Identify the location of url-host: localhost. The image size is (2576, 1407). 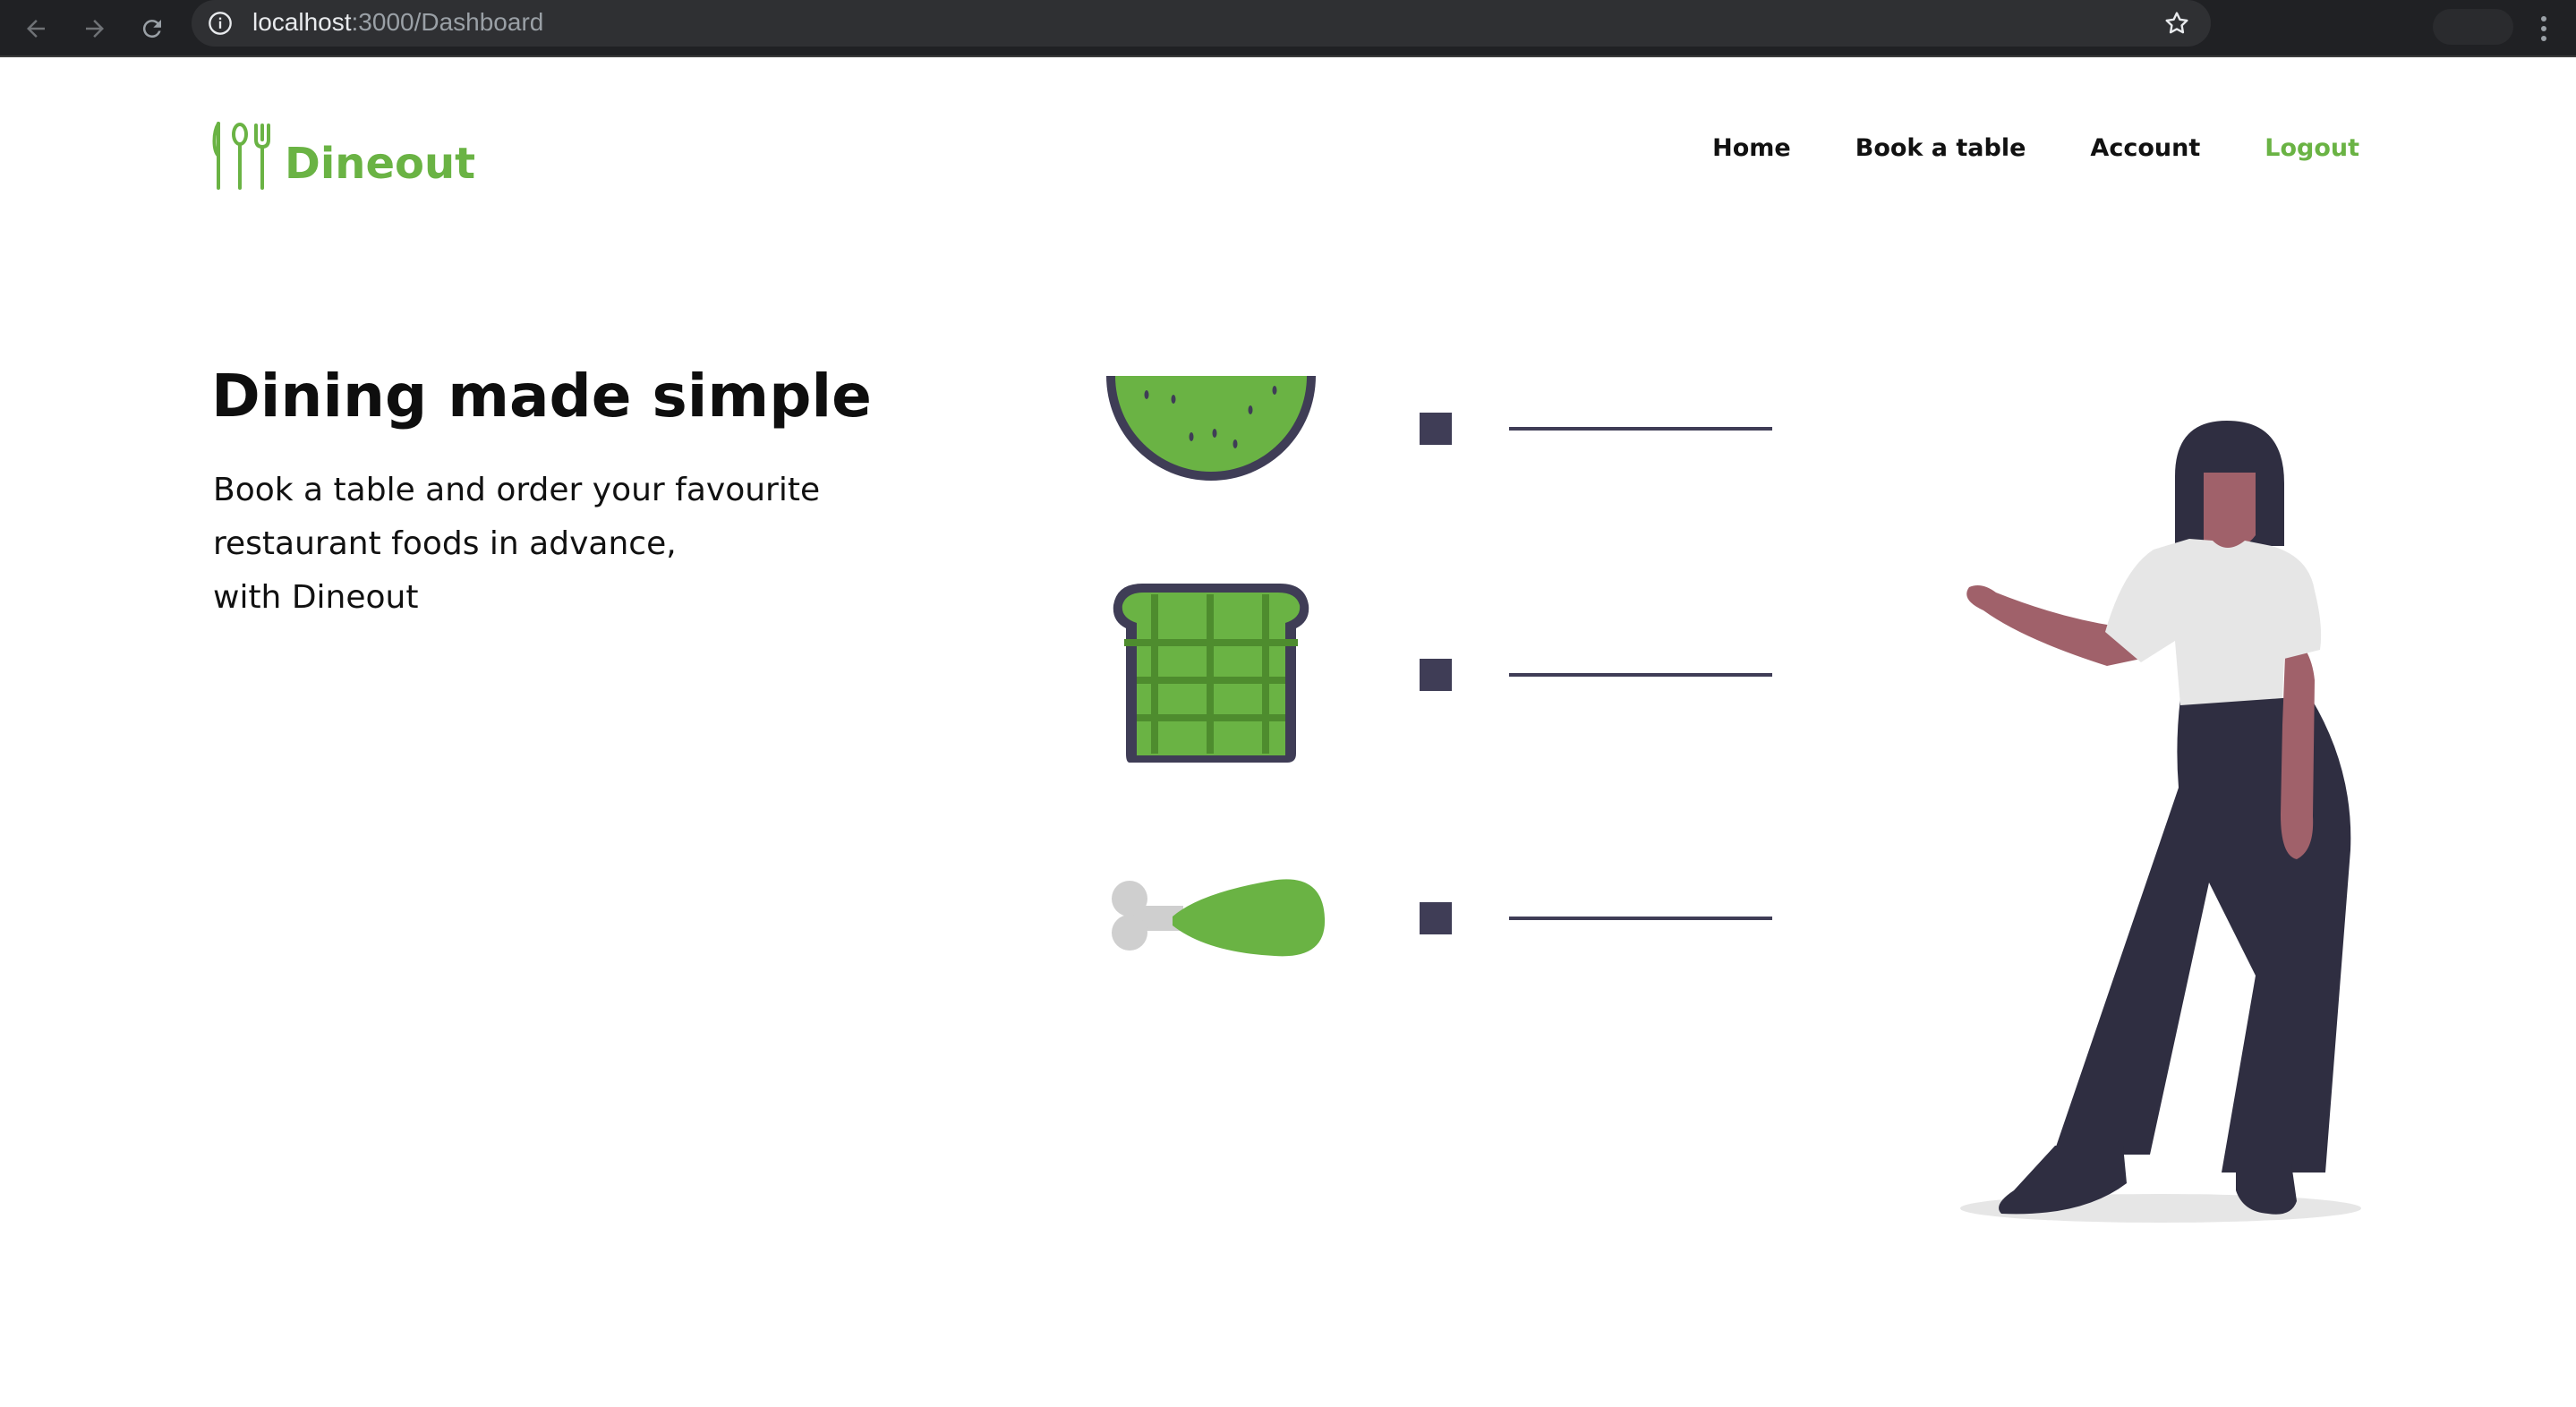
(302, 22).